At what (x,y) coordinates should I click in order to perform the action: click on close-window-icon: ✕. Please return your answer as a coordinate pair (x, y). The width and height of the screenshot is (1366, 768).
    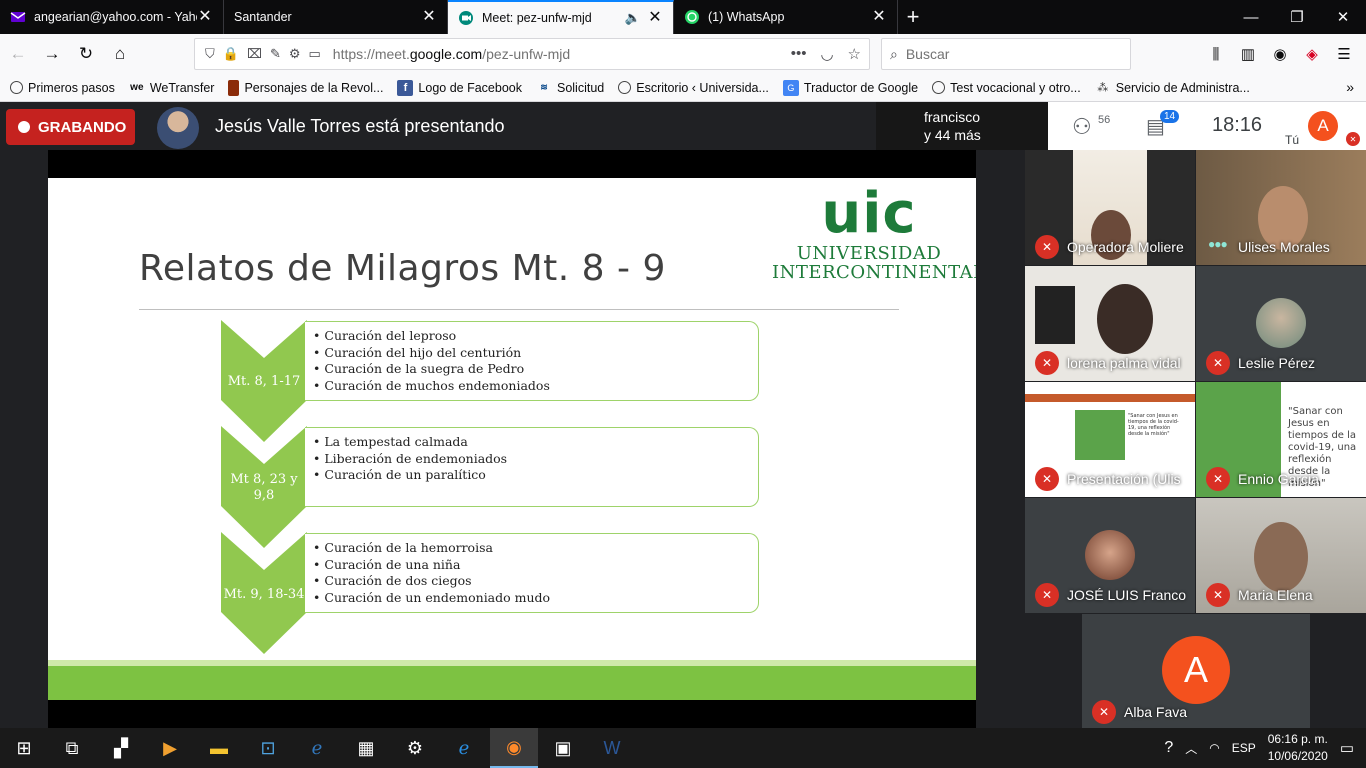
    Looking at the image, I should click on (1343, 17).